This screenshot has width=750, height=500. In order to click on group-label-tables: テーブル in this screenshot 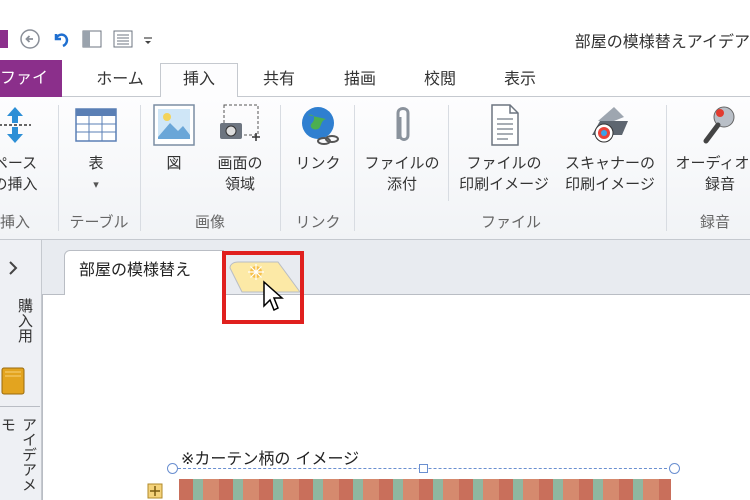, I will do `click(99, 222)`.